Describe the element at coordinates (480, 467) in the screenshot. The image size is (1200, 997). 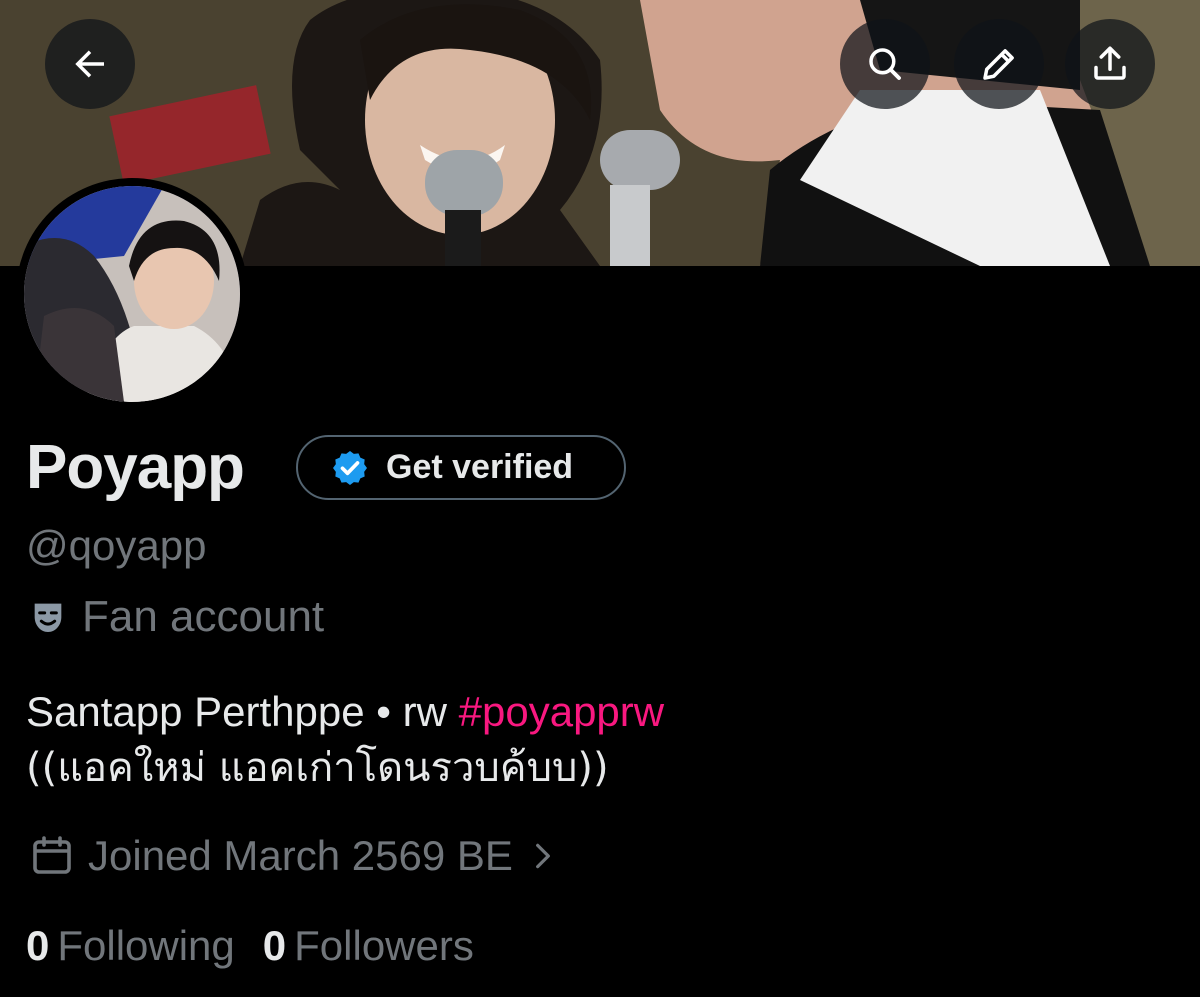
I see `get-verified-label: Get verified` at that location.